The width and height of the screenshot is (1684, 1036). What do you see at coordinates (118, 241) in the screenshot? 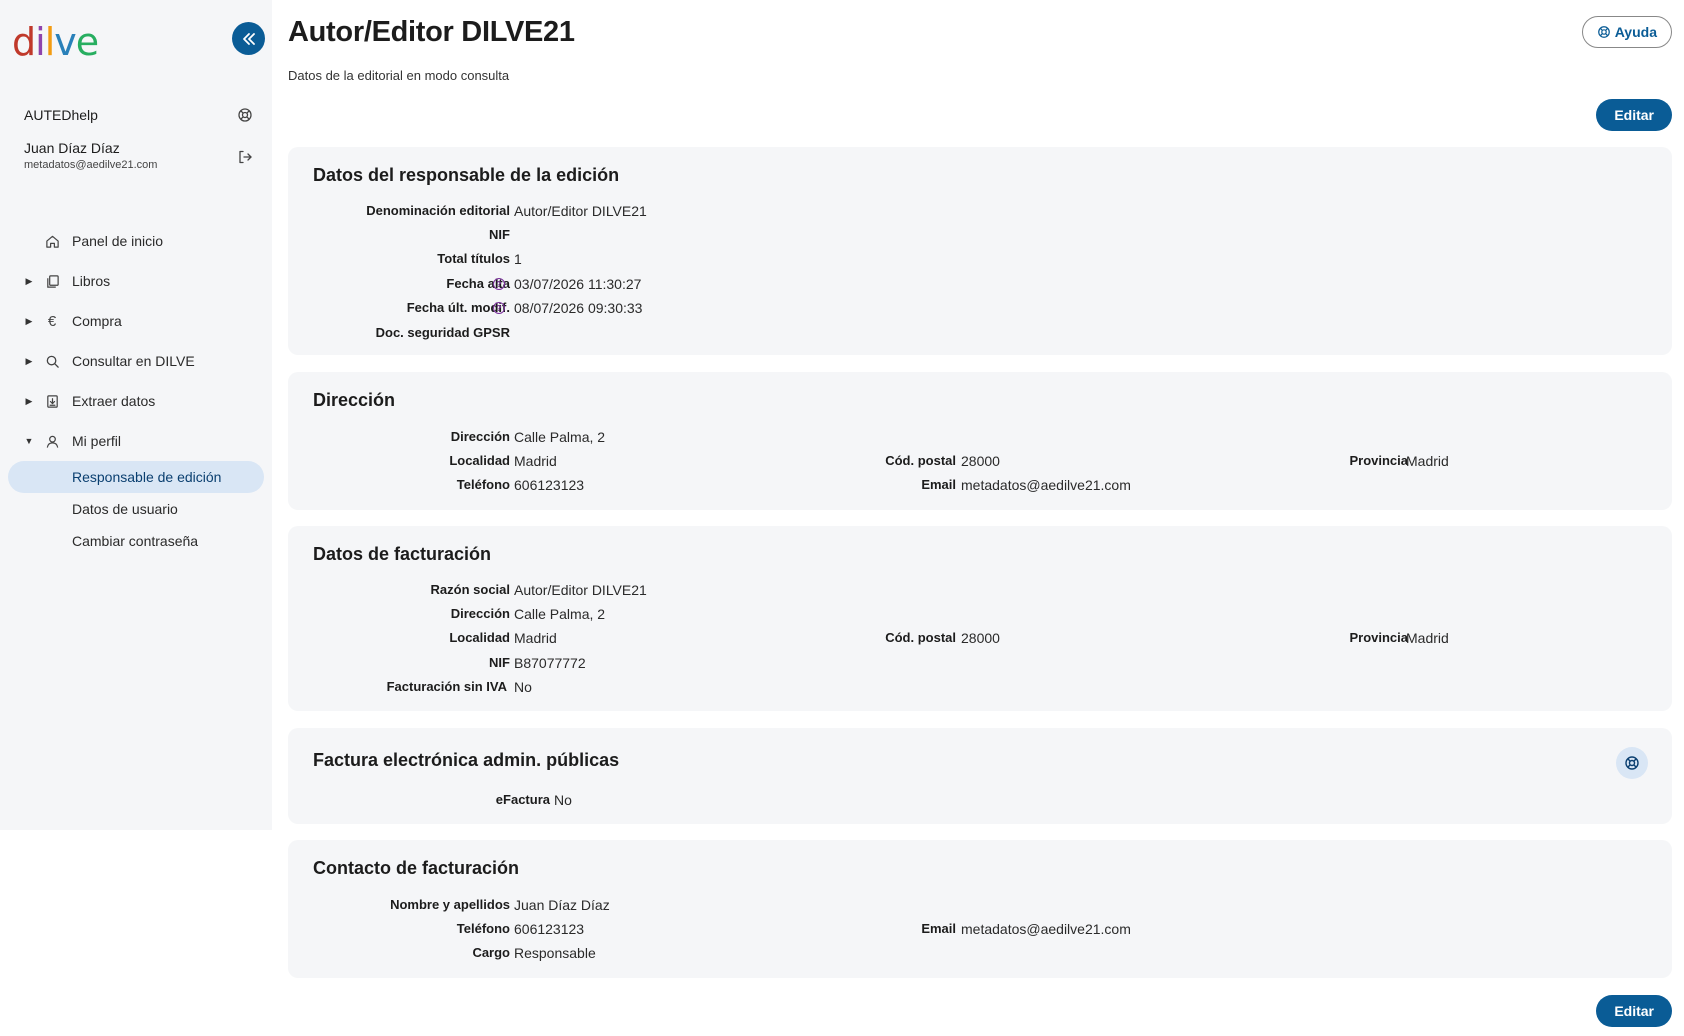
I see `sidebar-item-label: Panel de inicio` at bounding box center [118, 241].